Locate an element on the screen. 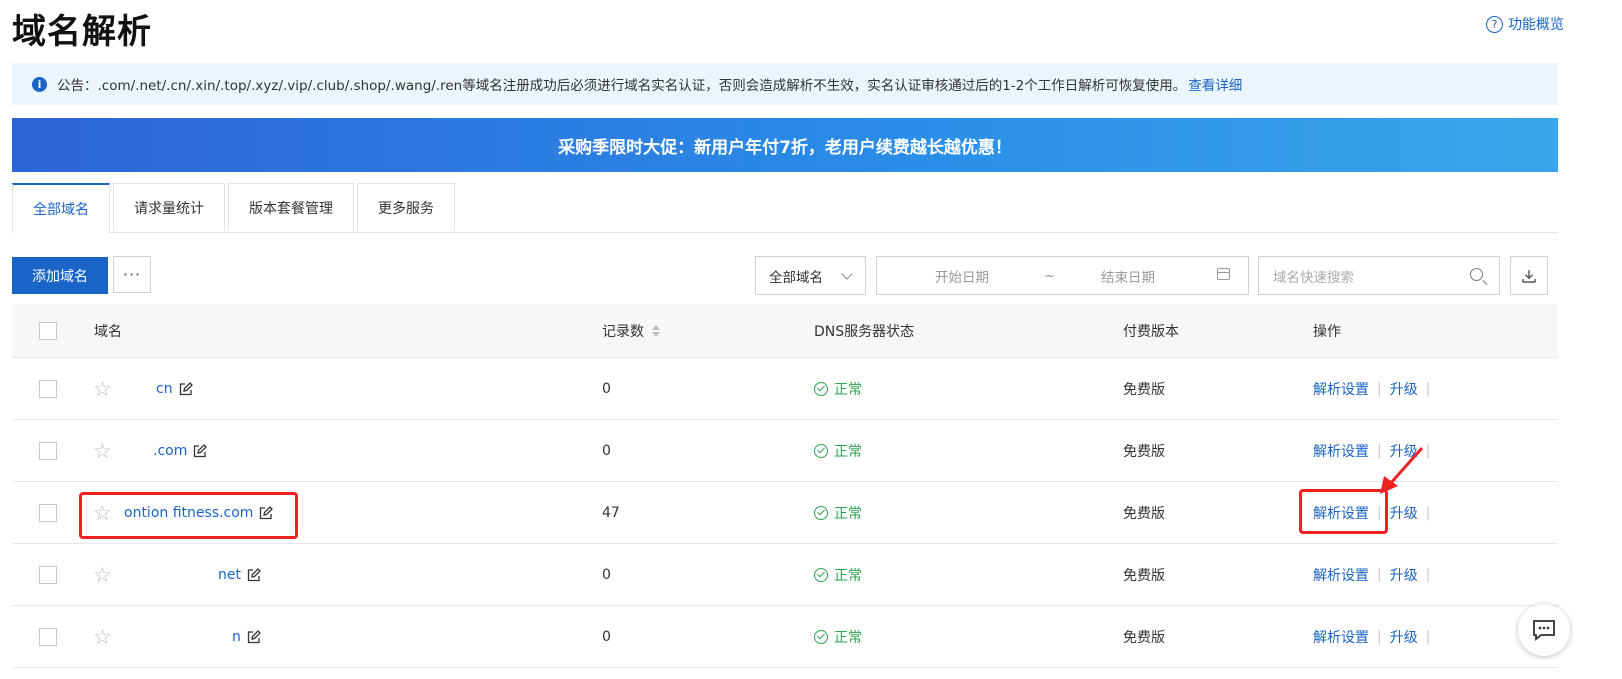 Image resolution: width=1622 pixels, height=679 pixels. tab-bar: 全部域名 请求量统计 版本套餐管理 更多服务 is located at coordinates (785, 208).